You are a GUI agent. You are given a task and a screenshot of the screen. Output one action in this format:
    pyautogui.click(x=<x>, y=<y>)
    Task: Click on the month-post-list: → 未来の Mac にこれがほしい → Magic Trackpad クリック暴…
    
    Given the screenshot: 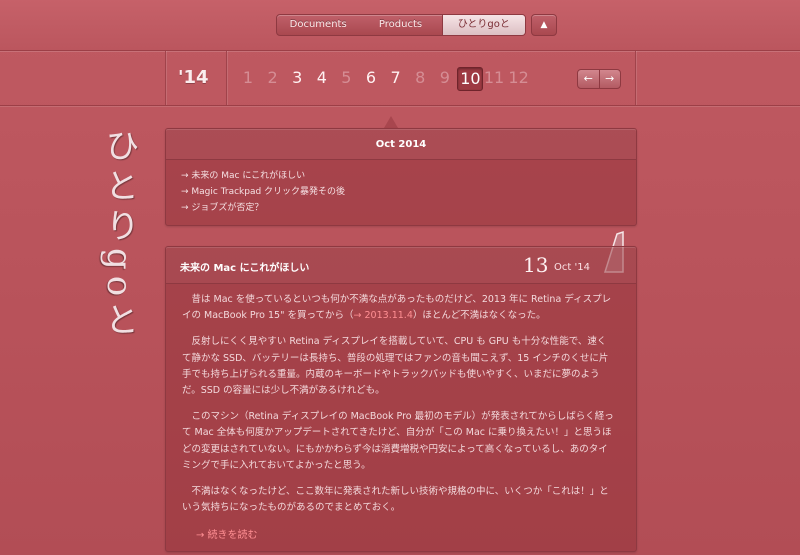 What is the action you would take?
    pyautogui.click(x=408, y=192)
    